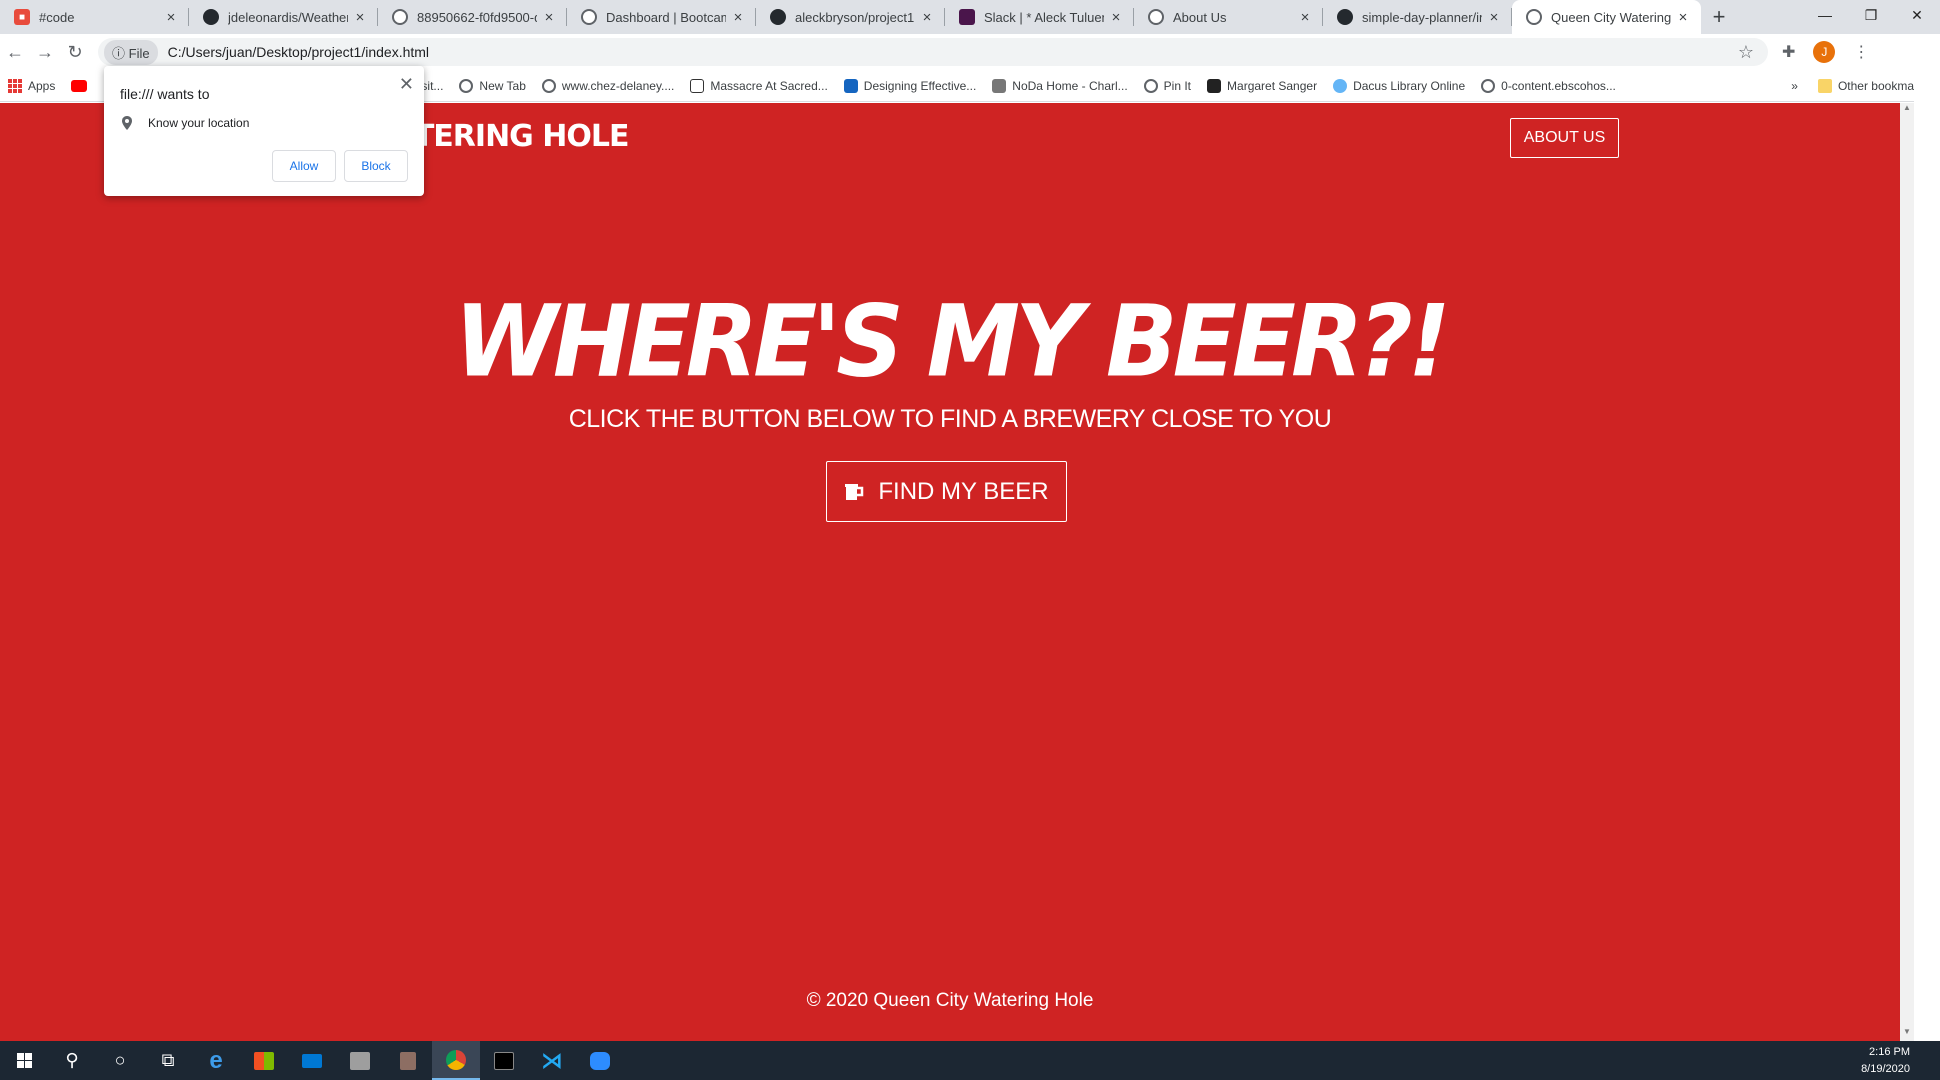 Image resolution: width=1940 pixels, height=1080 pixels. I want to click on start-button, so click(24, 1060).